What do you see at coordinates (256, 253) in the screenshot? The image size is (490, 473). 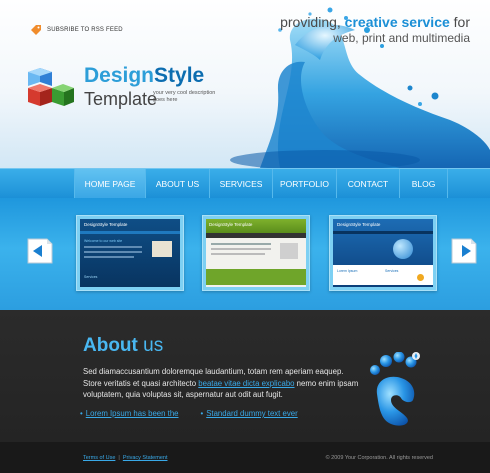 I see `portfolio-thumb-2: DesignStyle Template` at bounding box center [256, 253].